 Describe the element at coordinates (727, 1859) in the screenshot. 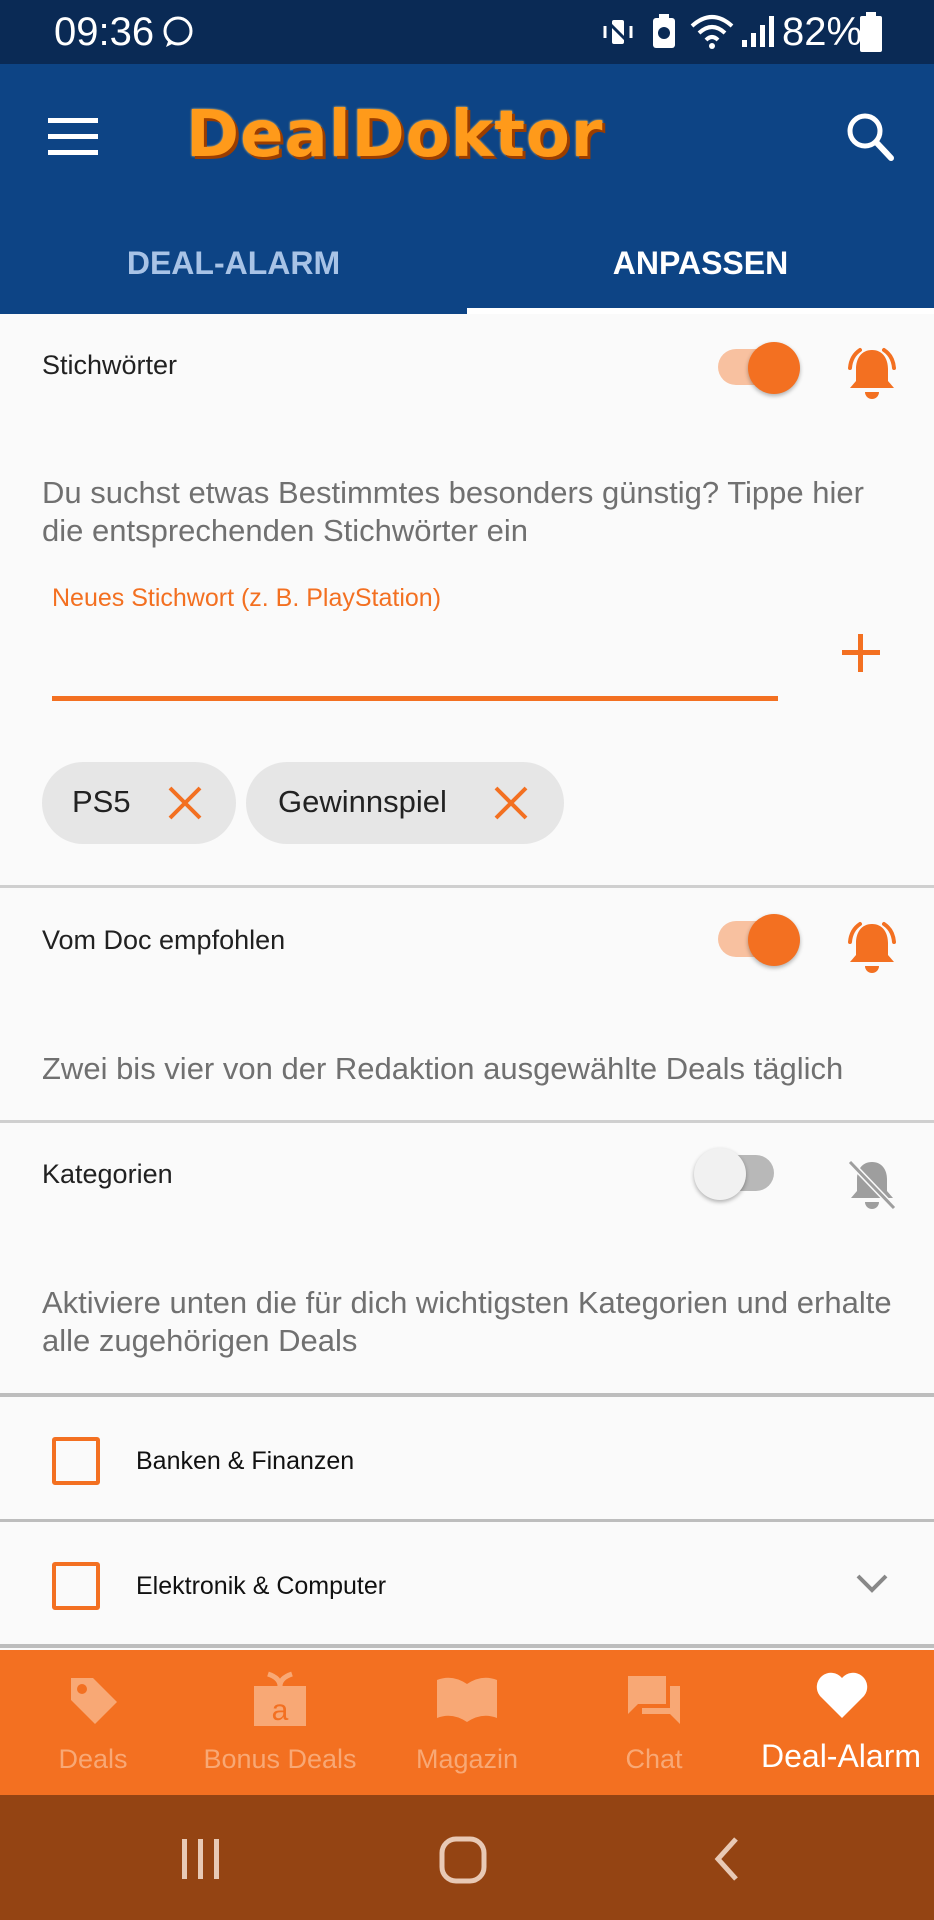

I see `back-icon` at that location.